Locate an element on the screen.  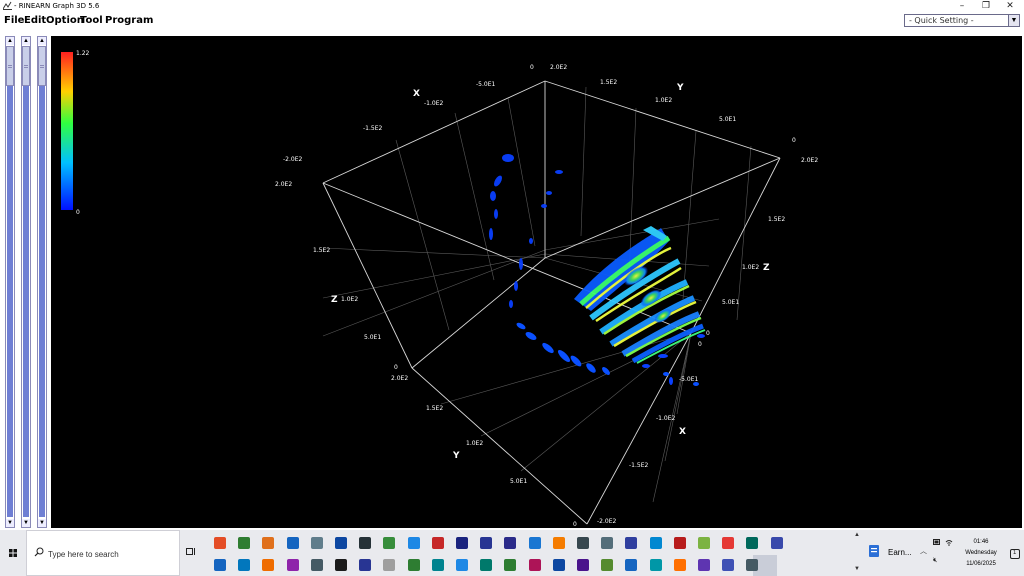
tick-label: -2.0E2 is located at coordinates (292, 159).